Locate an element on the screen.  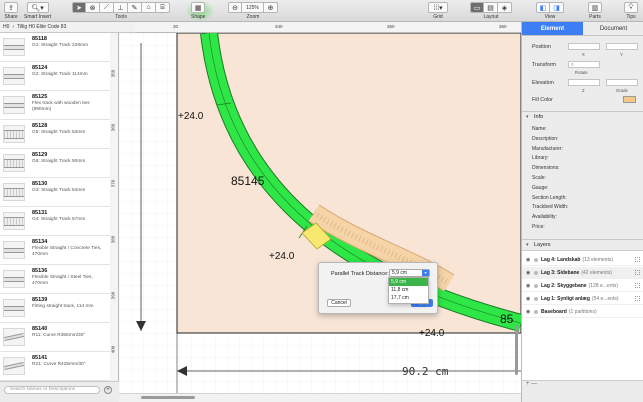
position-x-field is located at coordinates (584, 46).